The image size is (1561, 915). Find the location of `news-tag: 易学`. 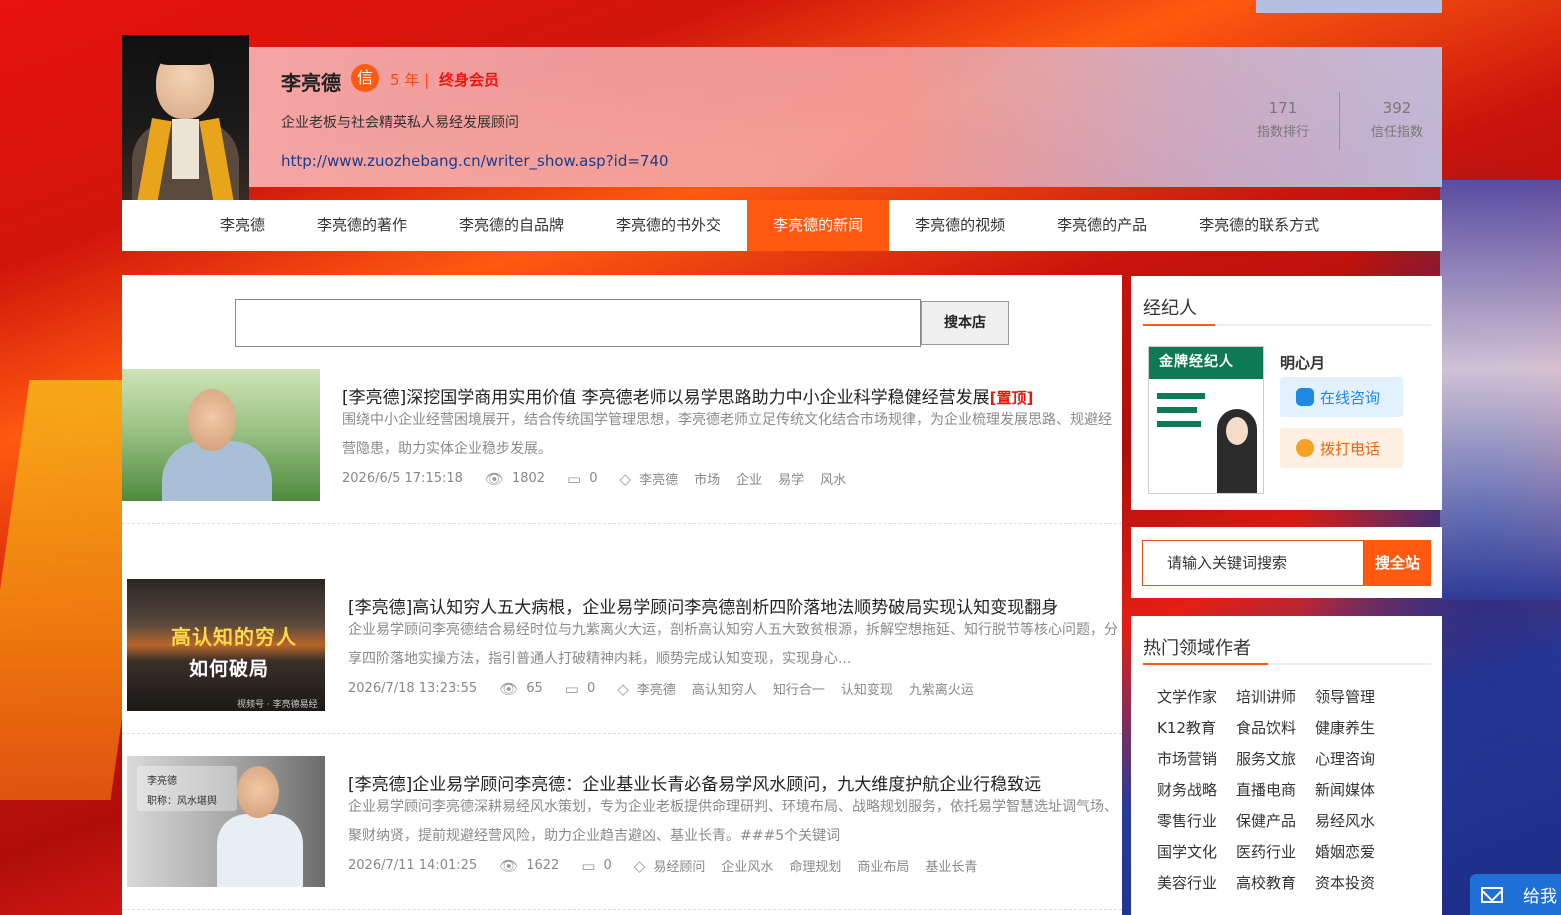

news-tag: 易学 is located at coordinates (791, 478).